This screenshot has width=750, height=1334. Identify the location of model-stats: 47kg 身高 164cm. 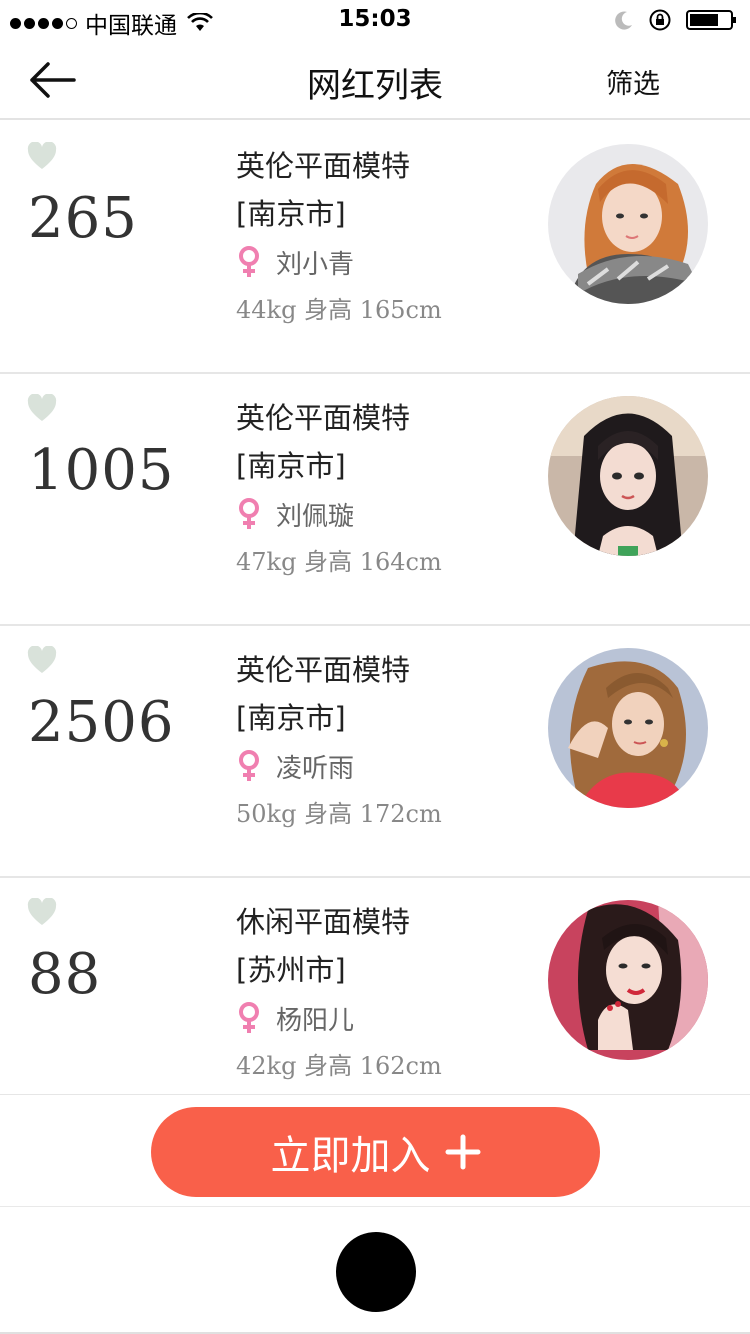
(339, 559).